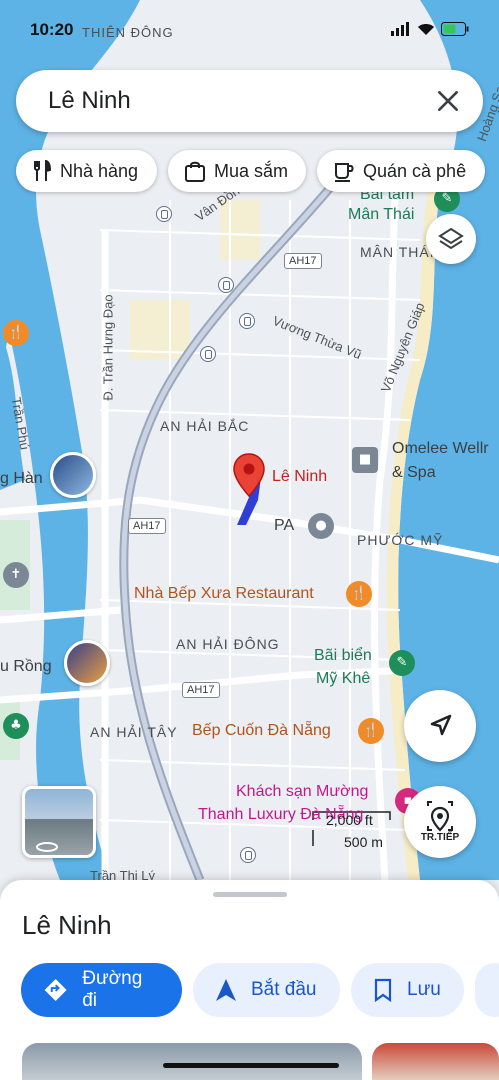 Image resolution: width=499 pixels, height=1080 pixels. What do you see at coordinates (195, 171) in the screenshot?
I see `shopping-bag-icon` at bounding box center [195, 171].